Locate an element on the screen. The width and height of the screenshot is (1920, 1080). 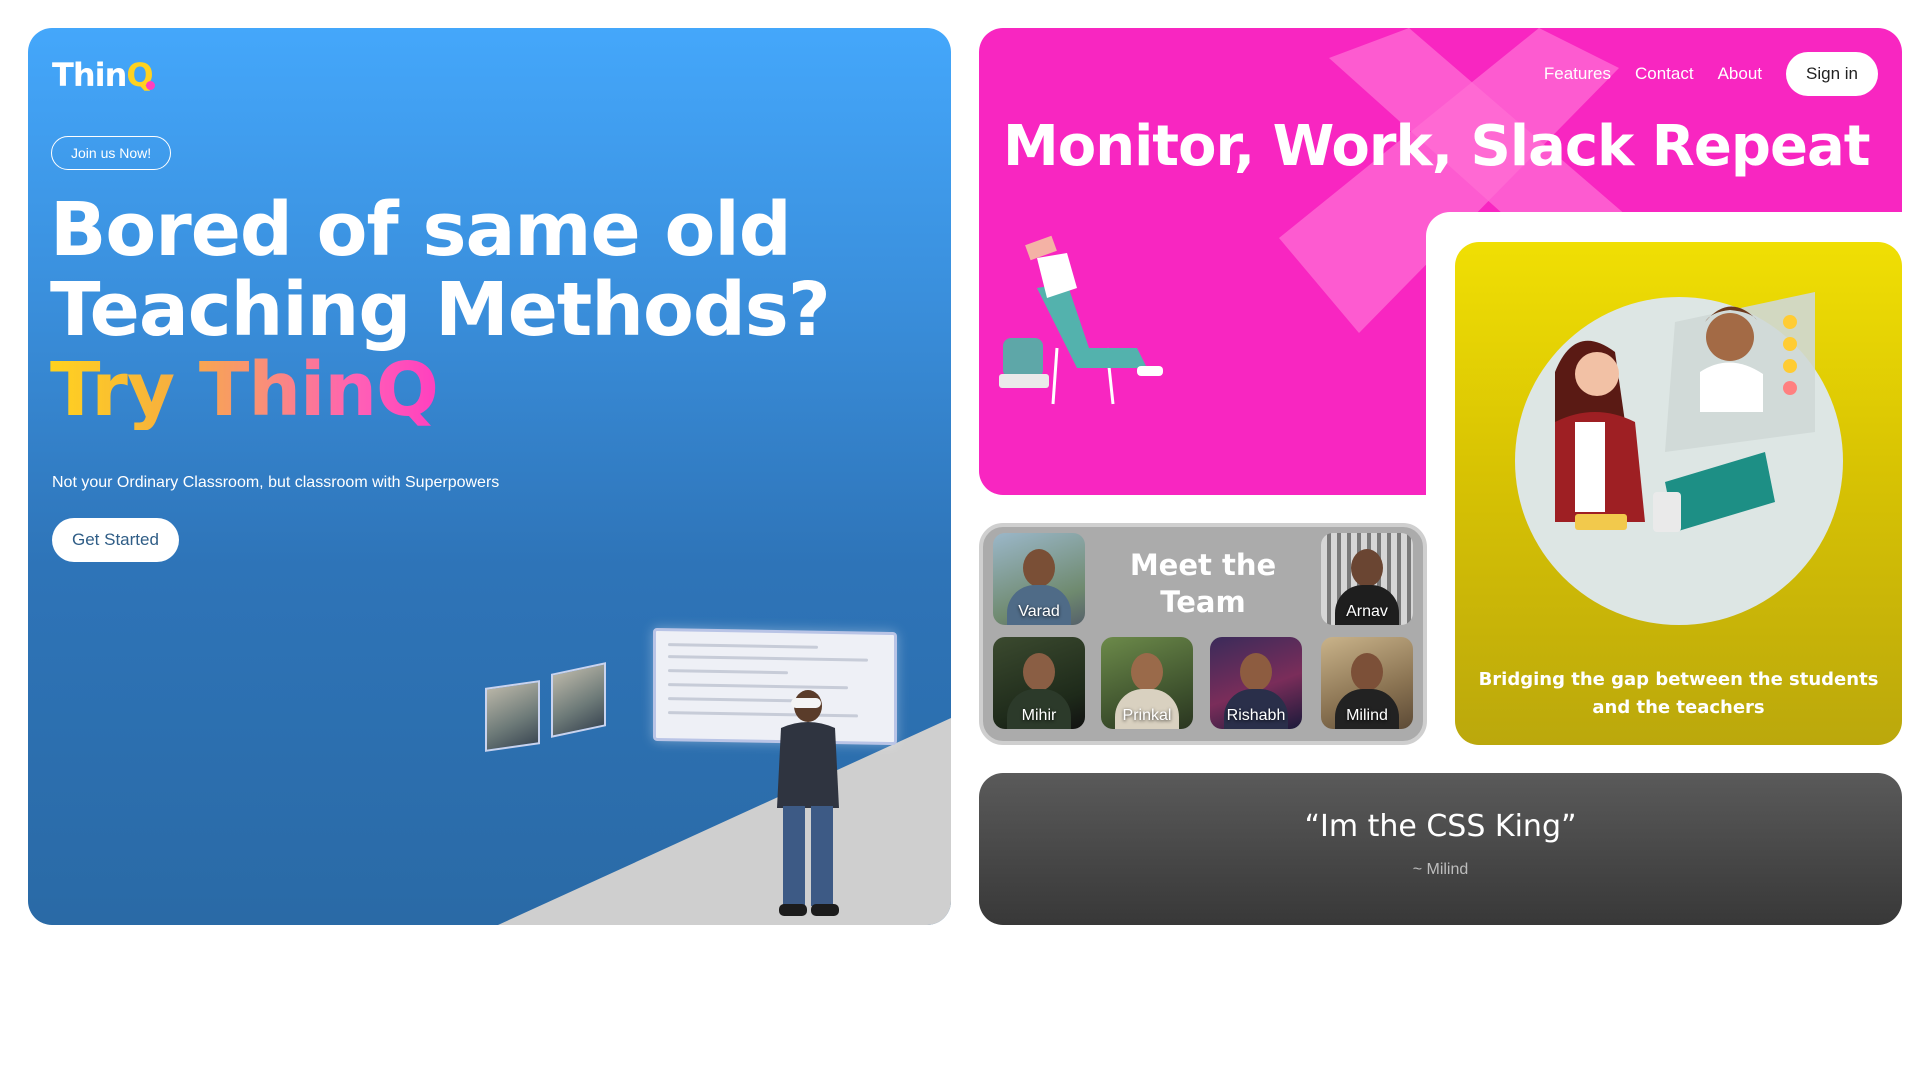
team-member-varad: Varad is located at coordinates (1039, 579).